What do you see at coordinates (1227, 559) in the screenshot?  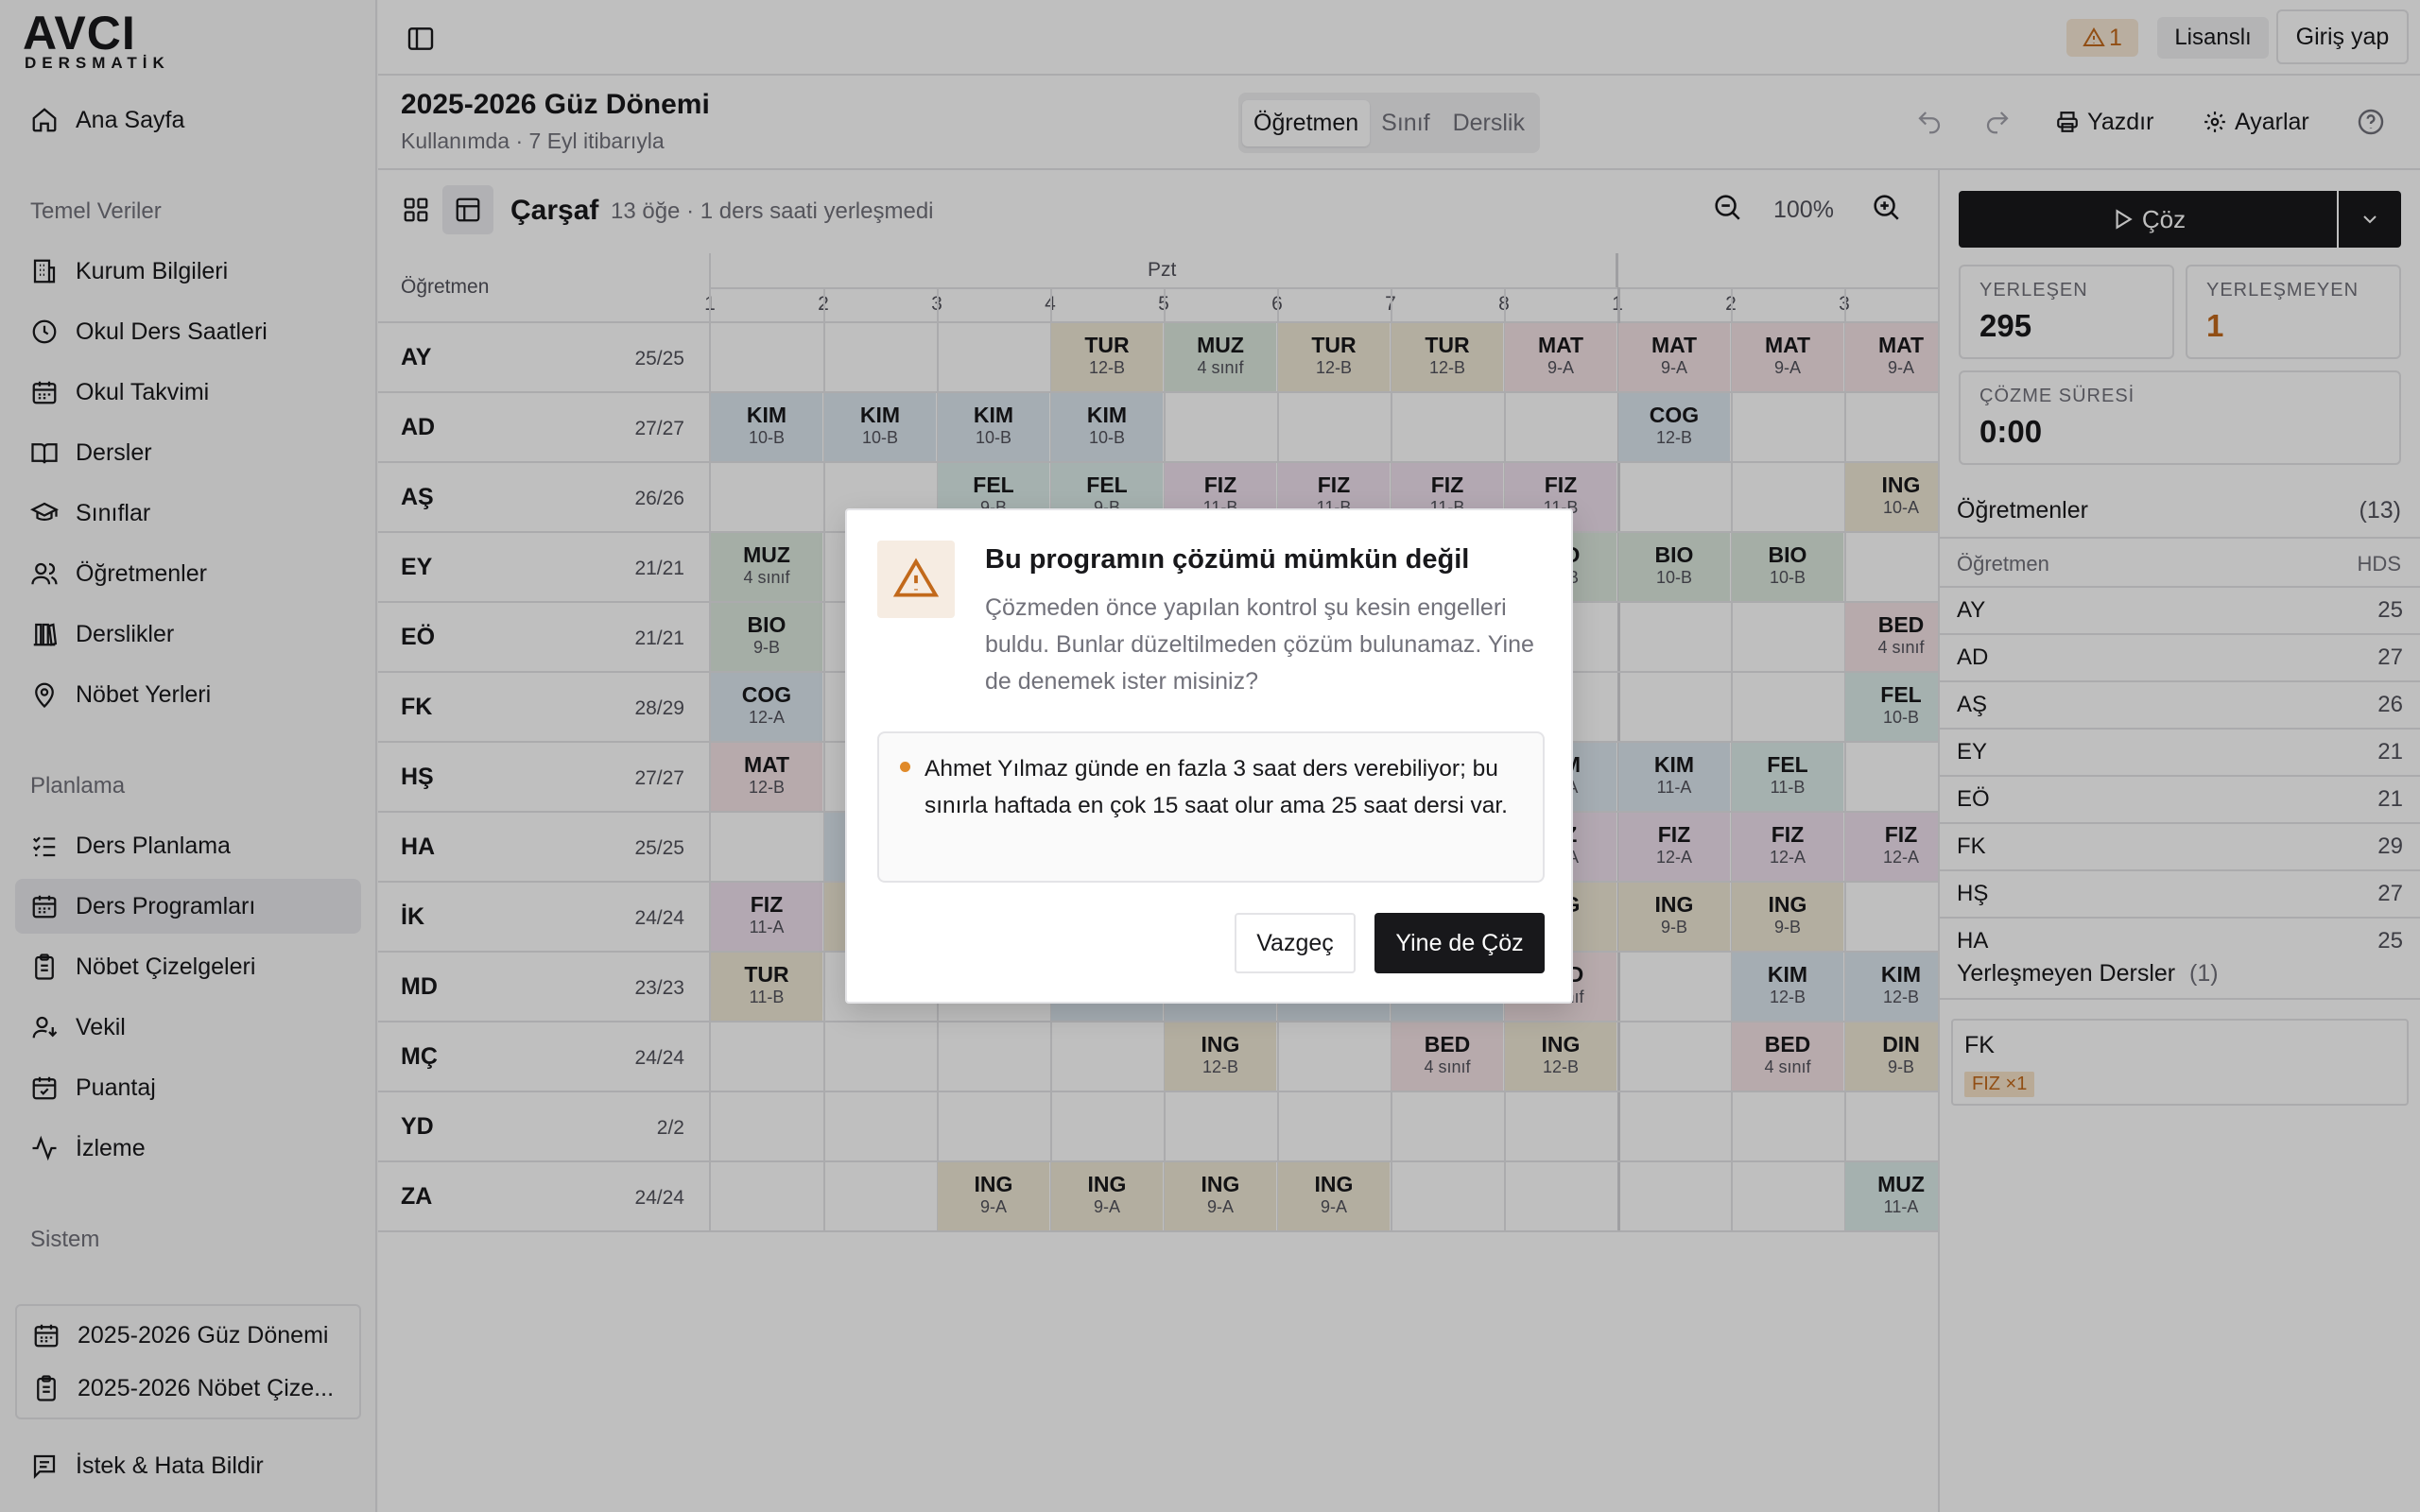 I see `dialog-title: Bu programın çözümü mümkün değil` at bounding box center [1227, 559].